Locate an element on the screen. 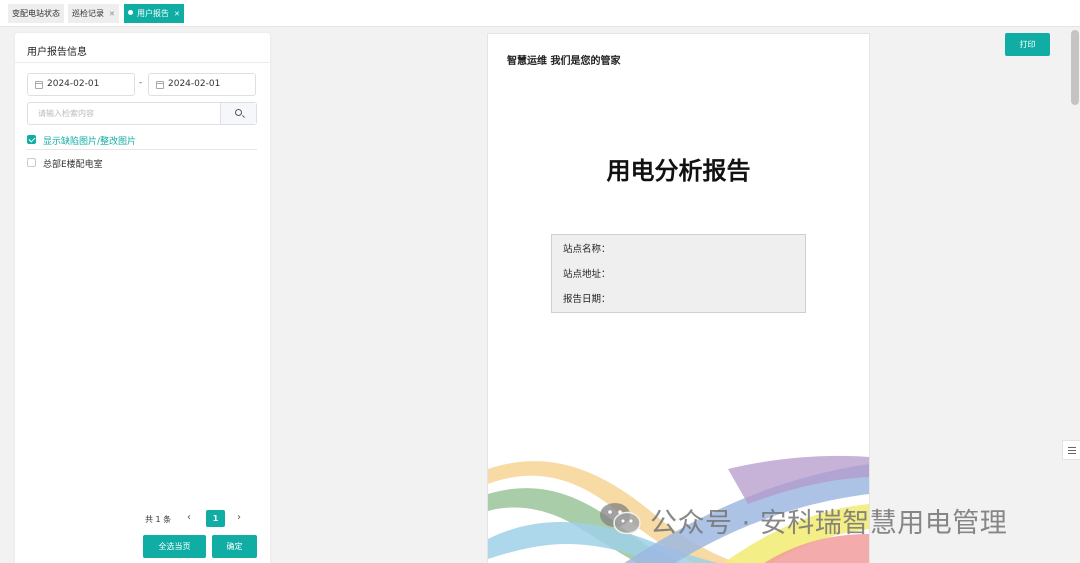  tab-label: 巡检记录 is located at coordinates (88, 13).